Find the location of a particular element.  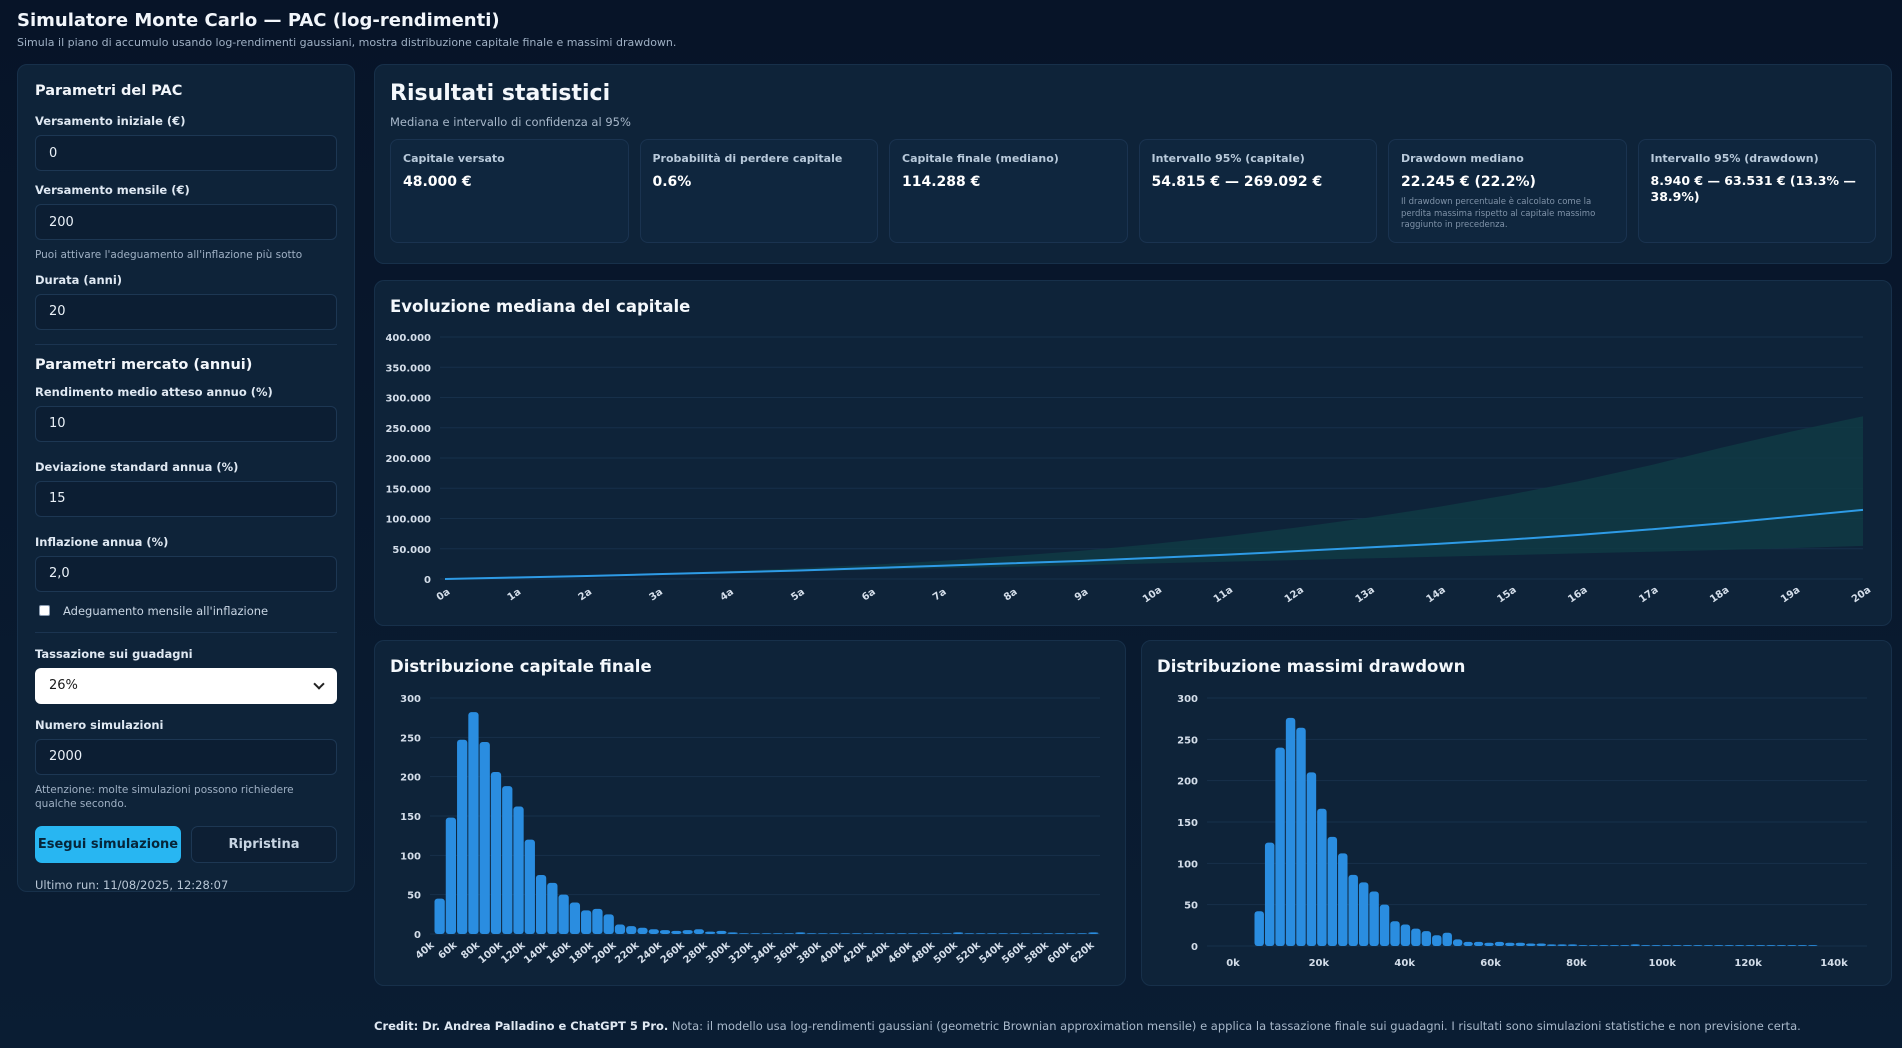

expected-return-input: 10 is located at coordinates (186, 423).